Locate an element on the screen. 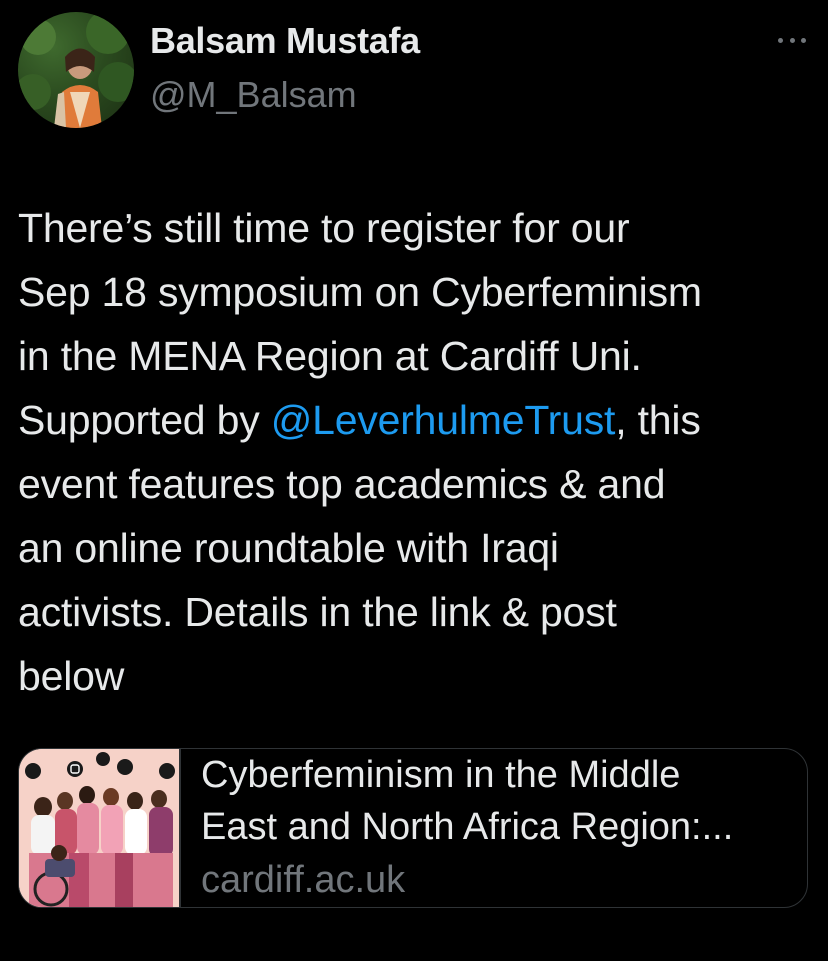  card-title-line: Cyberfeminism in the Middle is located at coordinates (441, 775).